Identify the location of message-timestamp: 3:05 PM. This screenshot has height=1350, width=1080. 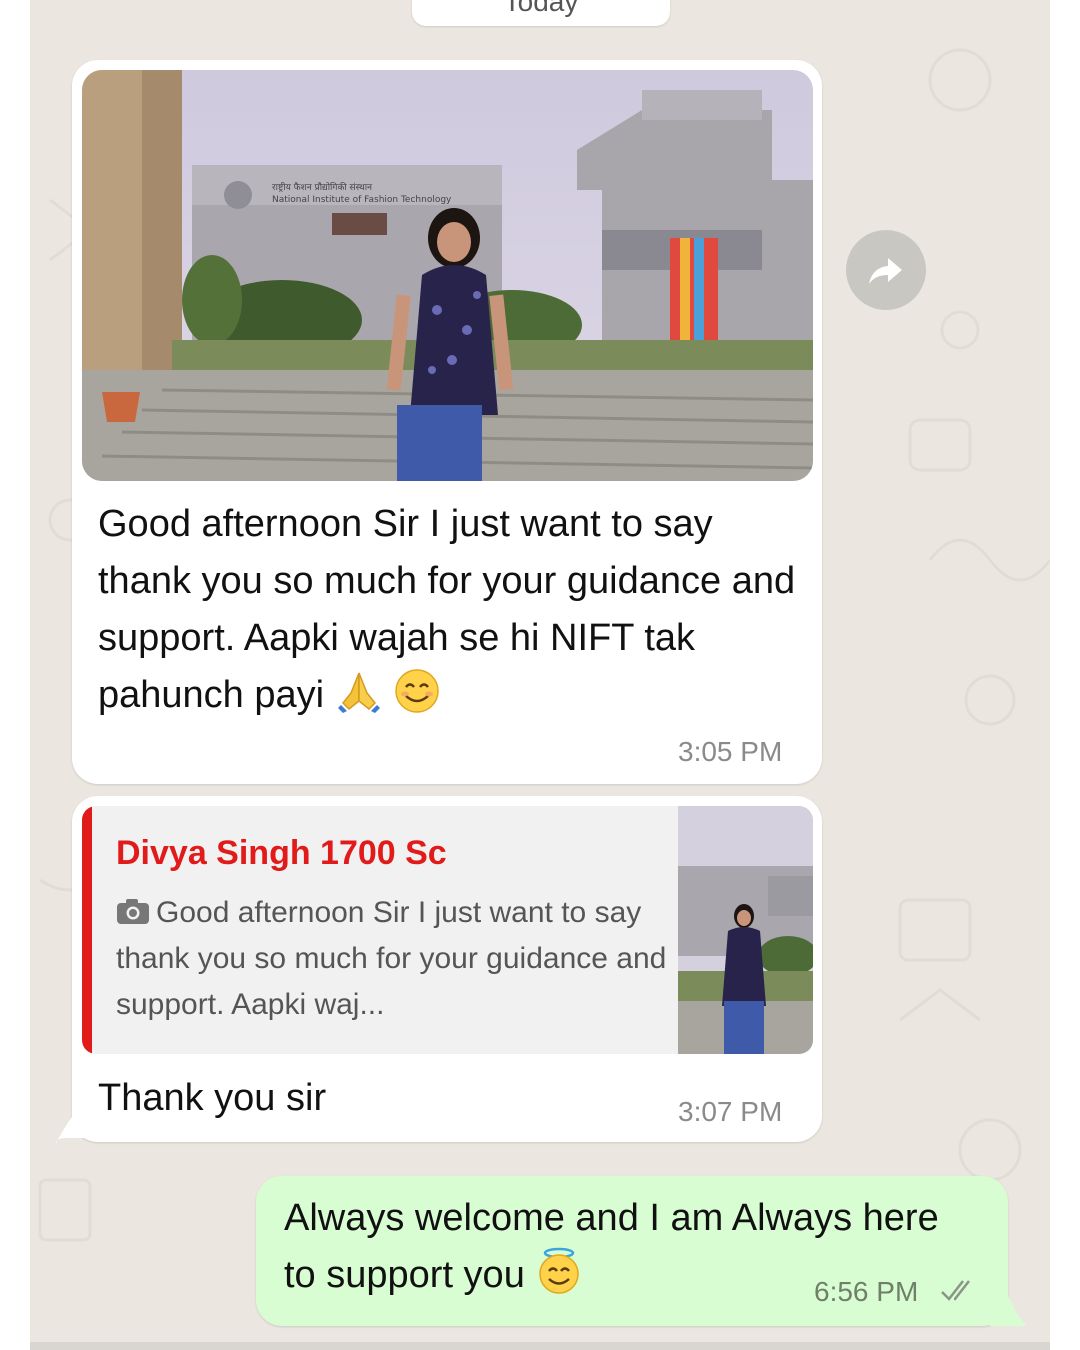
(730, 751).